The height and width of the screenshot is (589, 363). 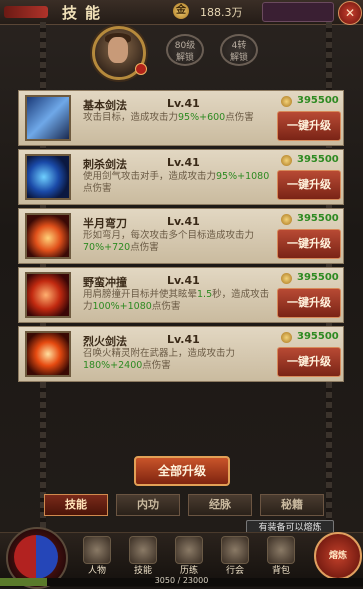 I want to click on skill-name: 半月弯刀, so click(x=105, y=223).